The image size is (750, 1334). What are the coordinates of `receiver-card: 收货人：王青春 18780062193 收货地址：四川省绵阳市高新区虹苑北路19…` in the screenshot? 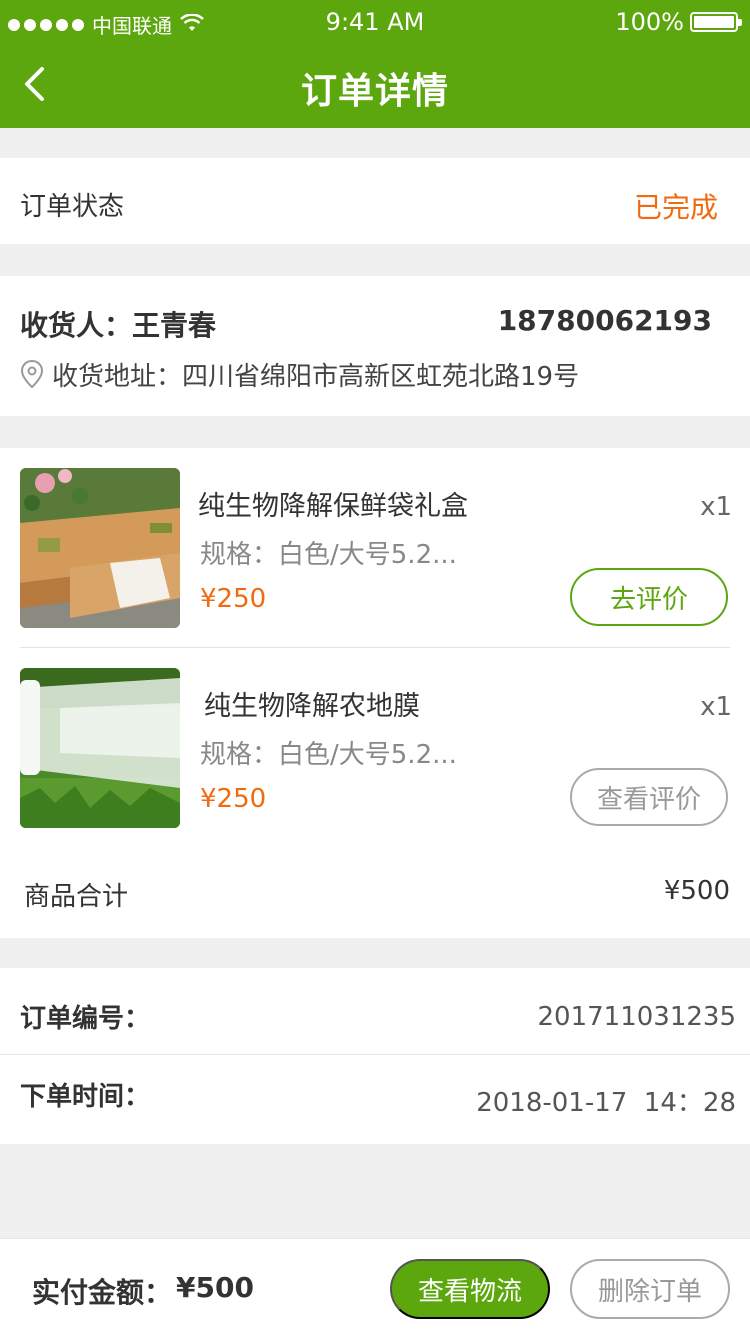 It's located at (375, 346).